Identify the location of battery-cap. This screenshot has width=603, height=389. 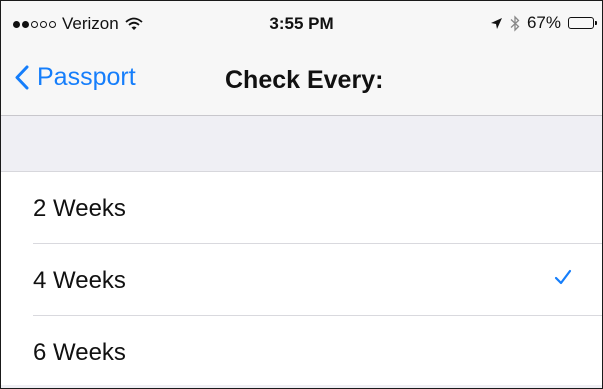
(596, 23).